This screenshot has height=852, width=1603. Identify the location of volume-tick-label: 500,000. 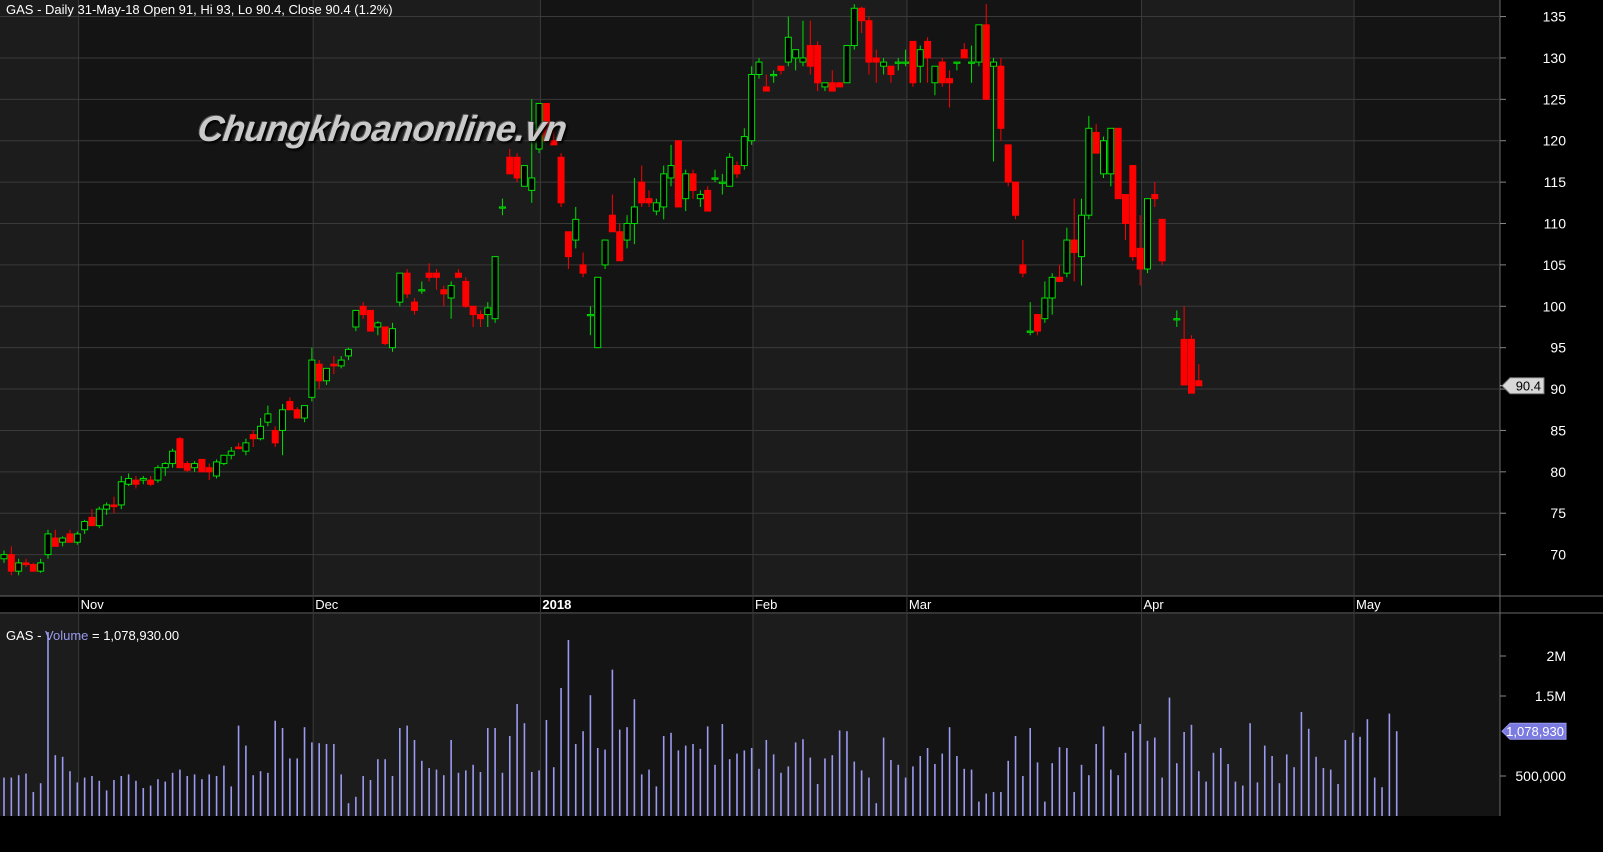
(1540, 776).